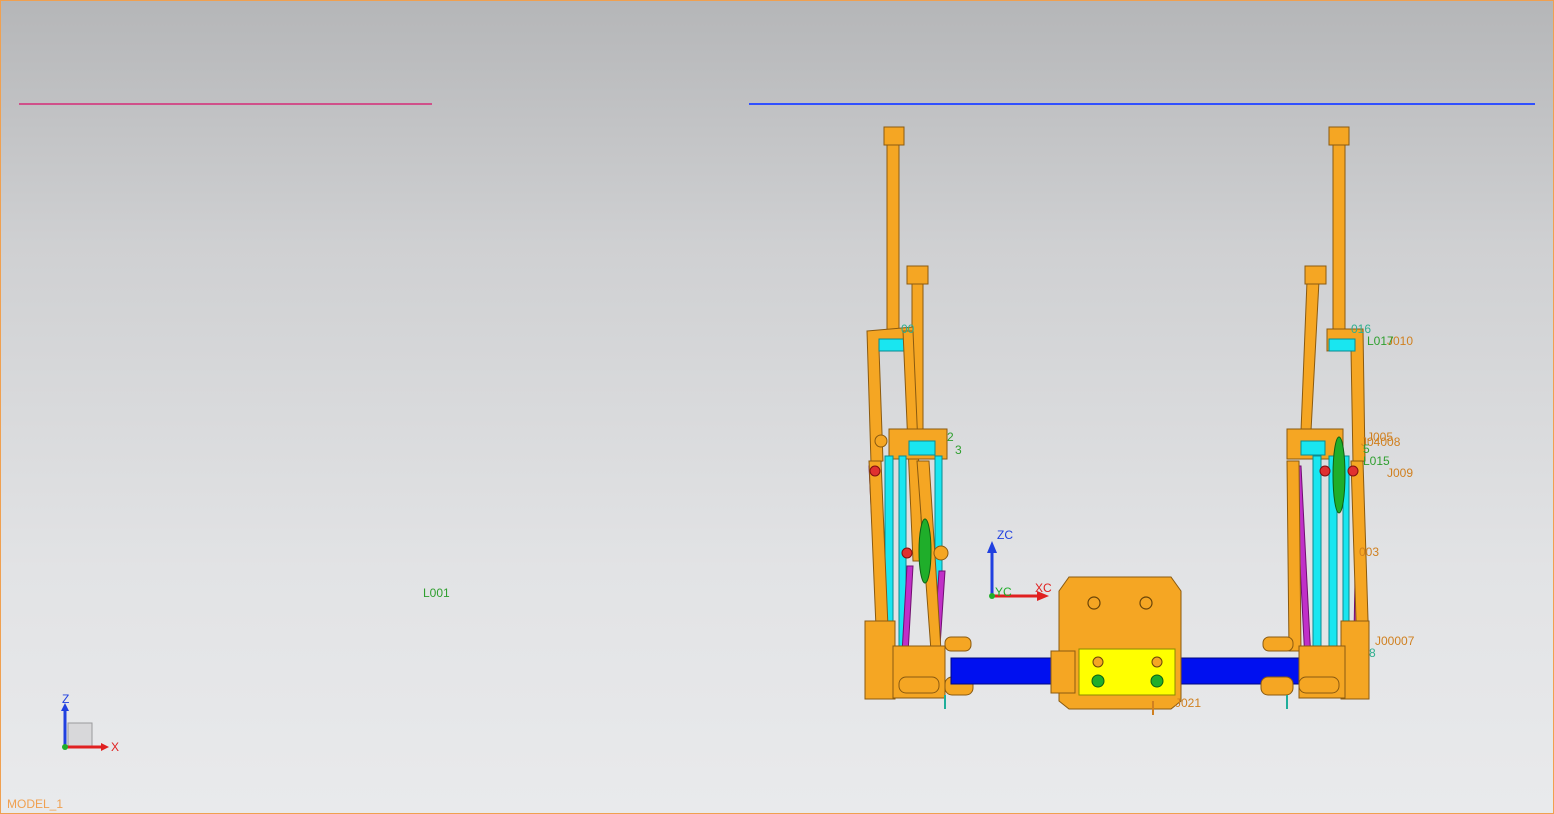 The height and width of the screenshot is (814, 1554). Describe the element at coordinates (436, 593) in the screenshot. I see `label-l001: L001` at that location.